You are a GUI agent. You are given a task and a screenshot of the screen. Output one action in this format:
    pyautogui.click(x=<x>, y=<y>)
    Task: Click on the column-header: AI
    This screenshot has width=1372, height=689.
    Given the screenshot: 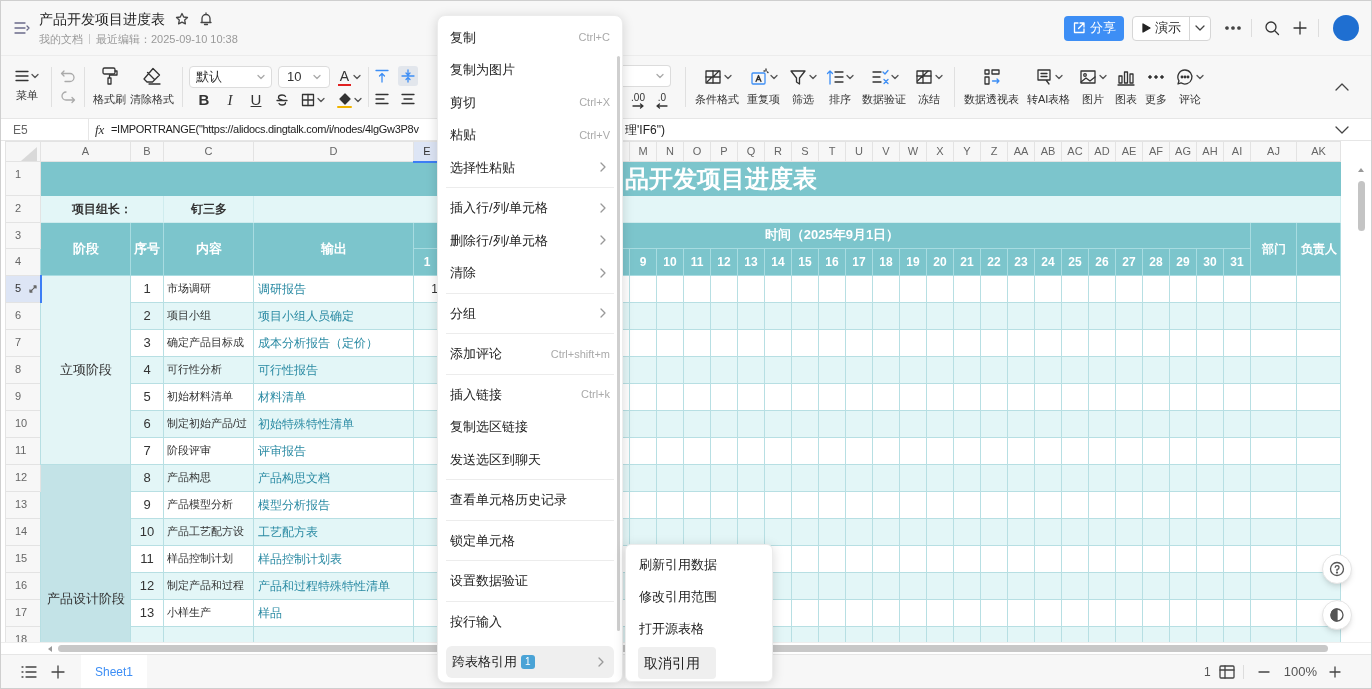 What is the action you would take?
    pyautogui.click(x=1237, y=151)
    